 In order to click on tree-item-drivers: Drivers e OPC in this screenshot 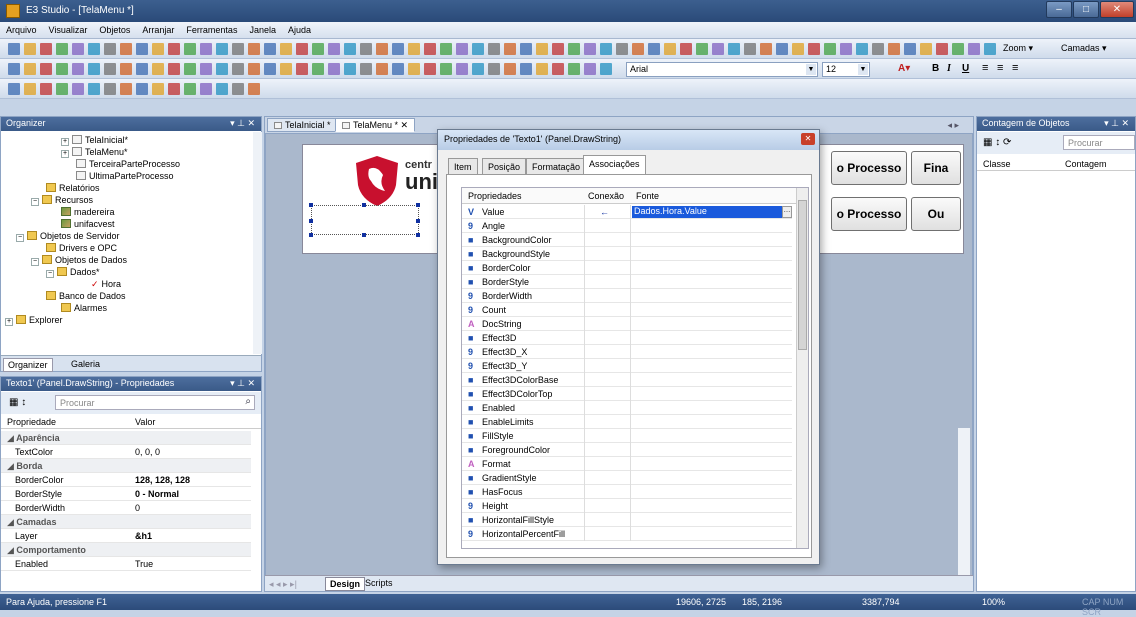, I will do `click(81, 248)`.